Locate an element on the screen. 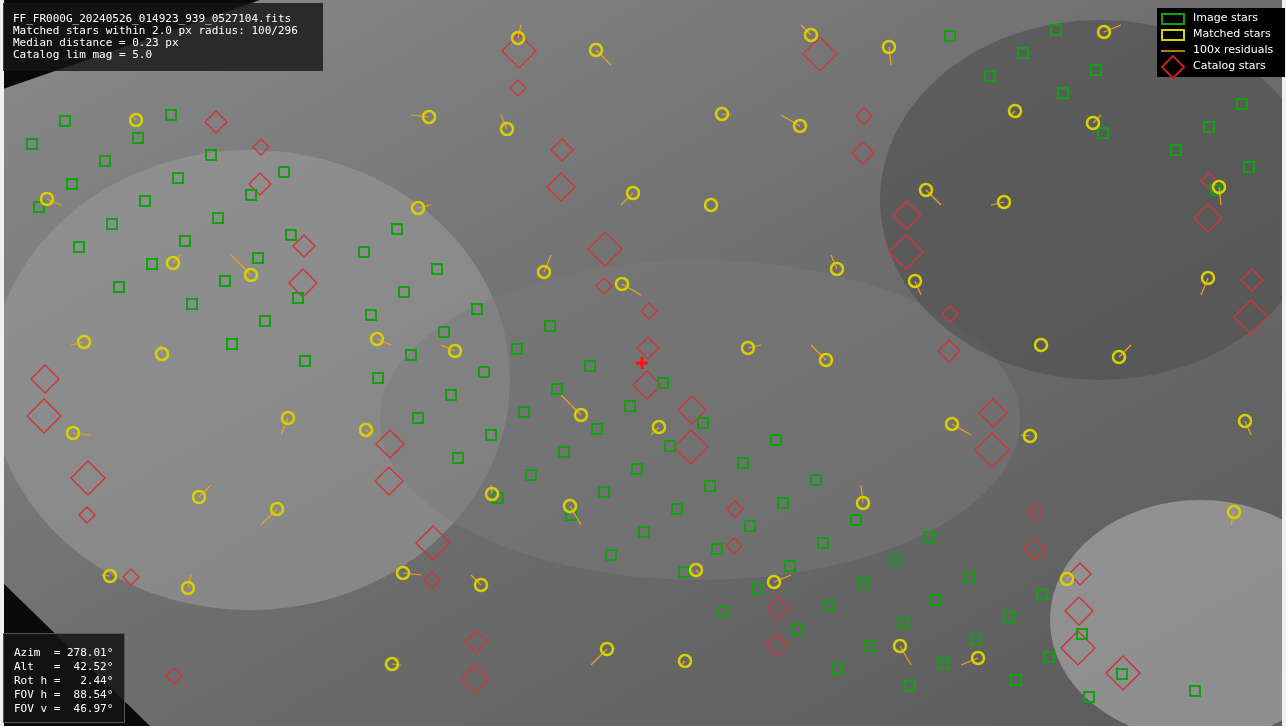 This screenshot has width=1286, height=726. info-text: Median distance = 0.23 px is located at coordinates (96, 43).